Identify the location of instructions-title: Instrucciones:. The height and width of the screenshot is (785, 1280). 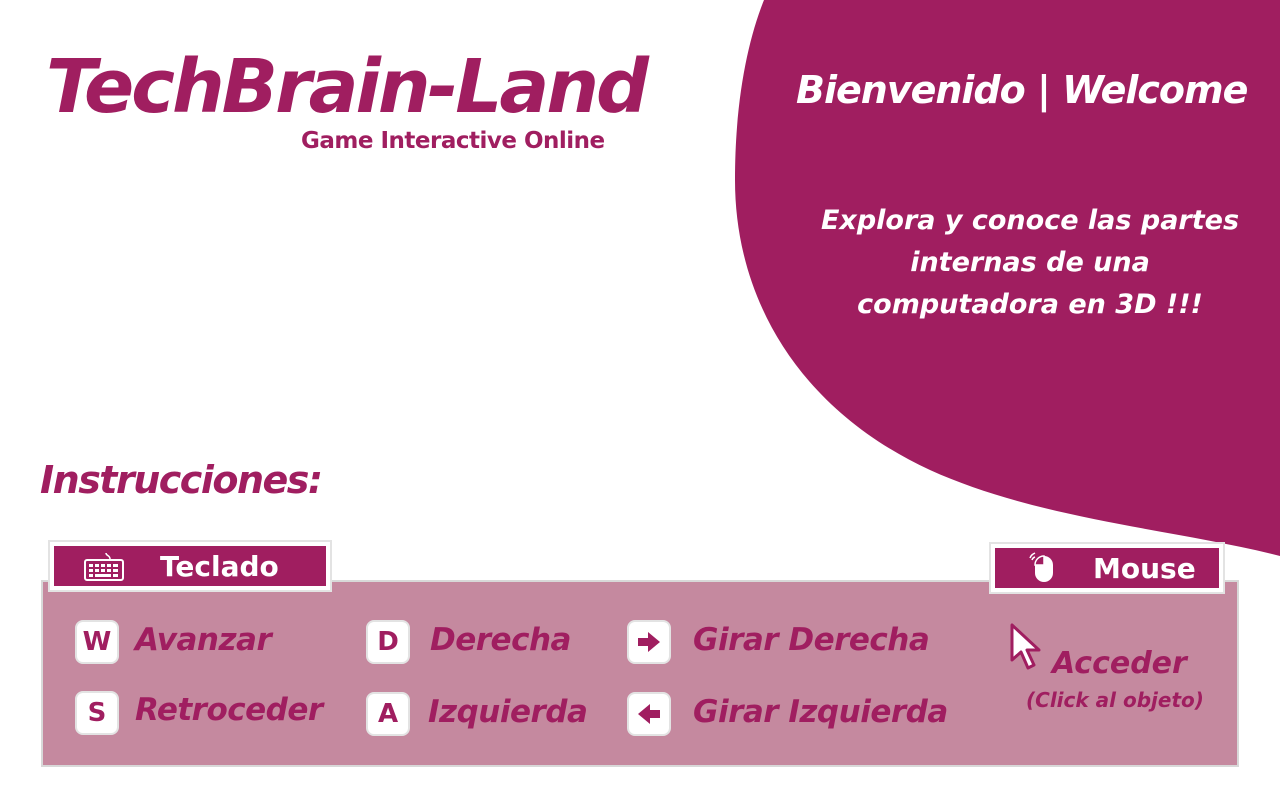
(181, 480).